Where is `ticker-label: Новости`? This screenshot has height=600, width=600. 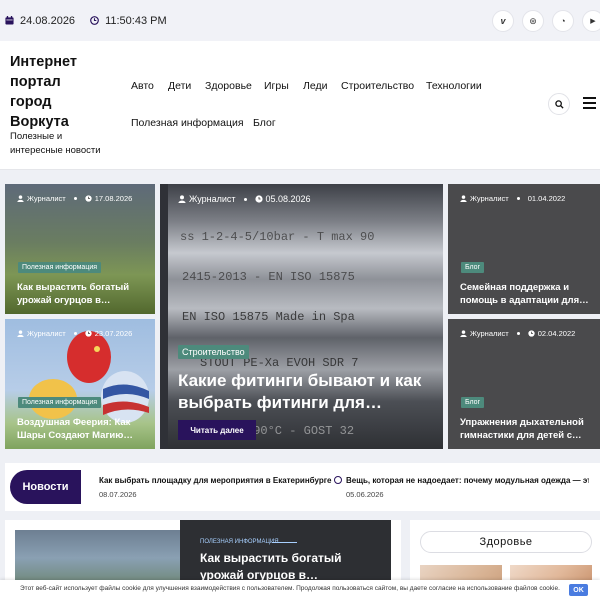
ticker-label: Новости is located at coordinates (45, 487).